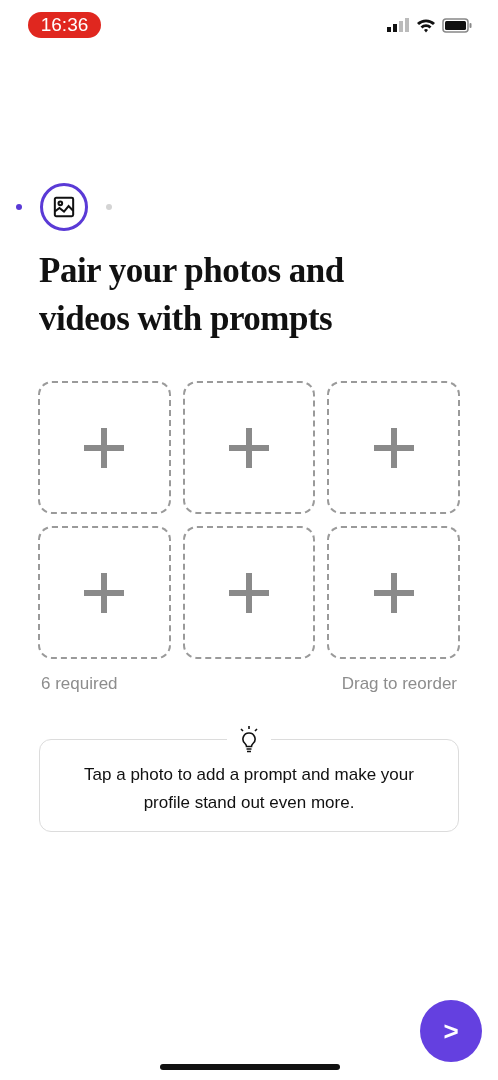 This screenshot has height=1080, width=498. Describe the element at coordinates (249, 789) in the screenshot. I see `tip-text: Tap a photo to add a prompt and make your profile stand out even more.` at that location.